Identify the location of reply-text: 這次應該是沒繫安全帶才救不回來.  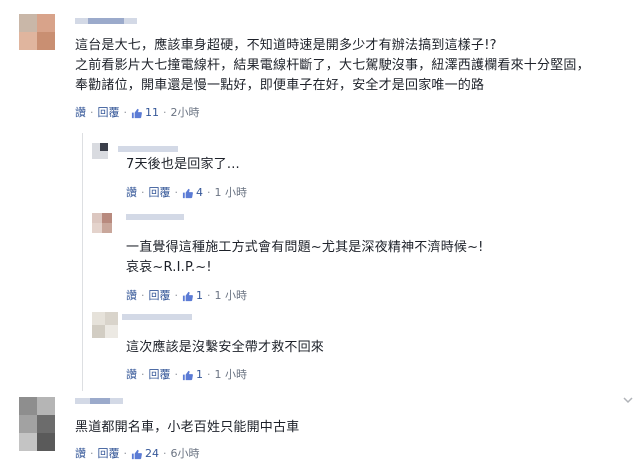
(225, 348).